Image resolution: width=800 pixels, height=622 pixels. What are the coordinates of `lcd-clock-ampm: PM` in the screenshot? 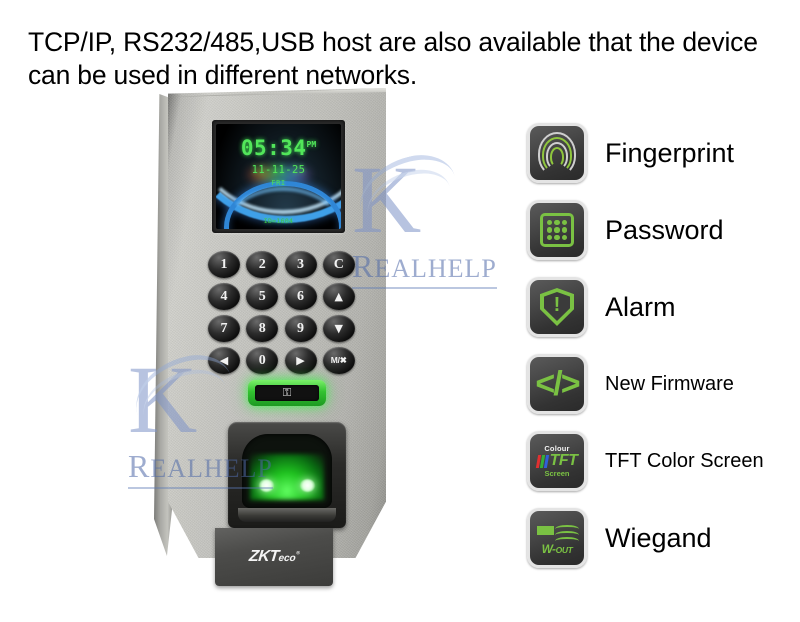 It's located at (311, 144).